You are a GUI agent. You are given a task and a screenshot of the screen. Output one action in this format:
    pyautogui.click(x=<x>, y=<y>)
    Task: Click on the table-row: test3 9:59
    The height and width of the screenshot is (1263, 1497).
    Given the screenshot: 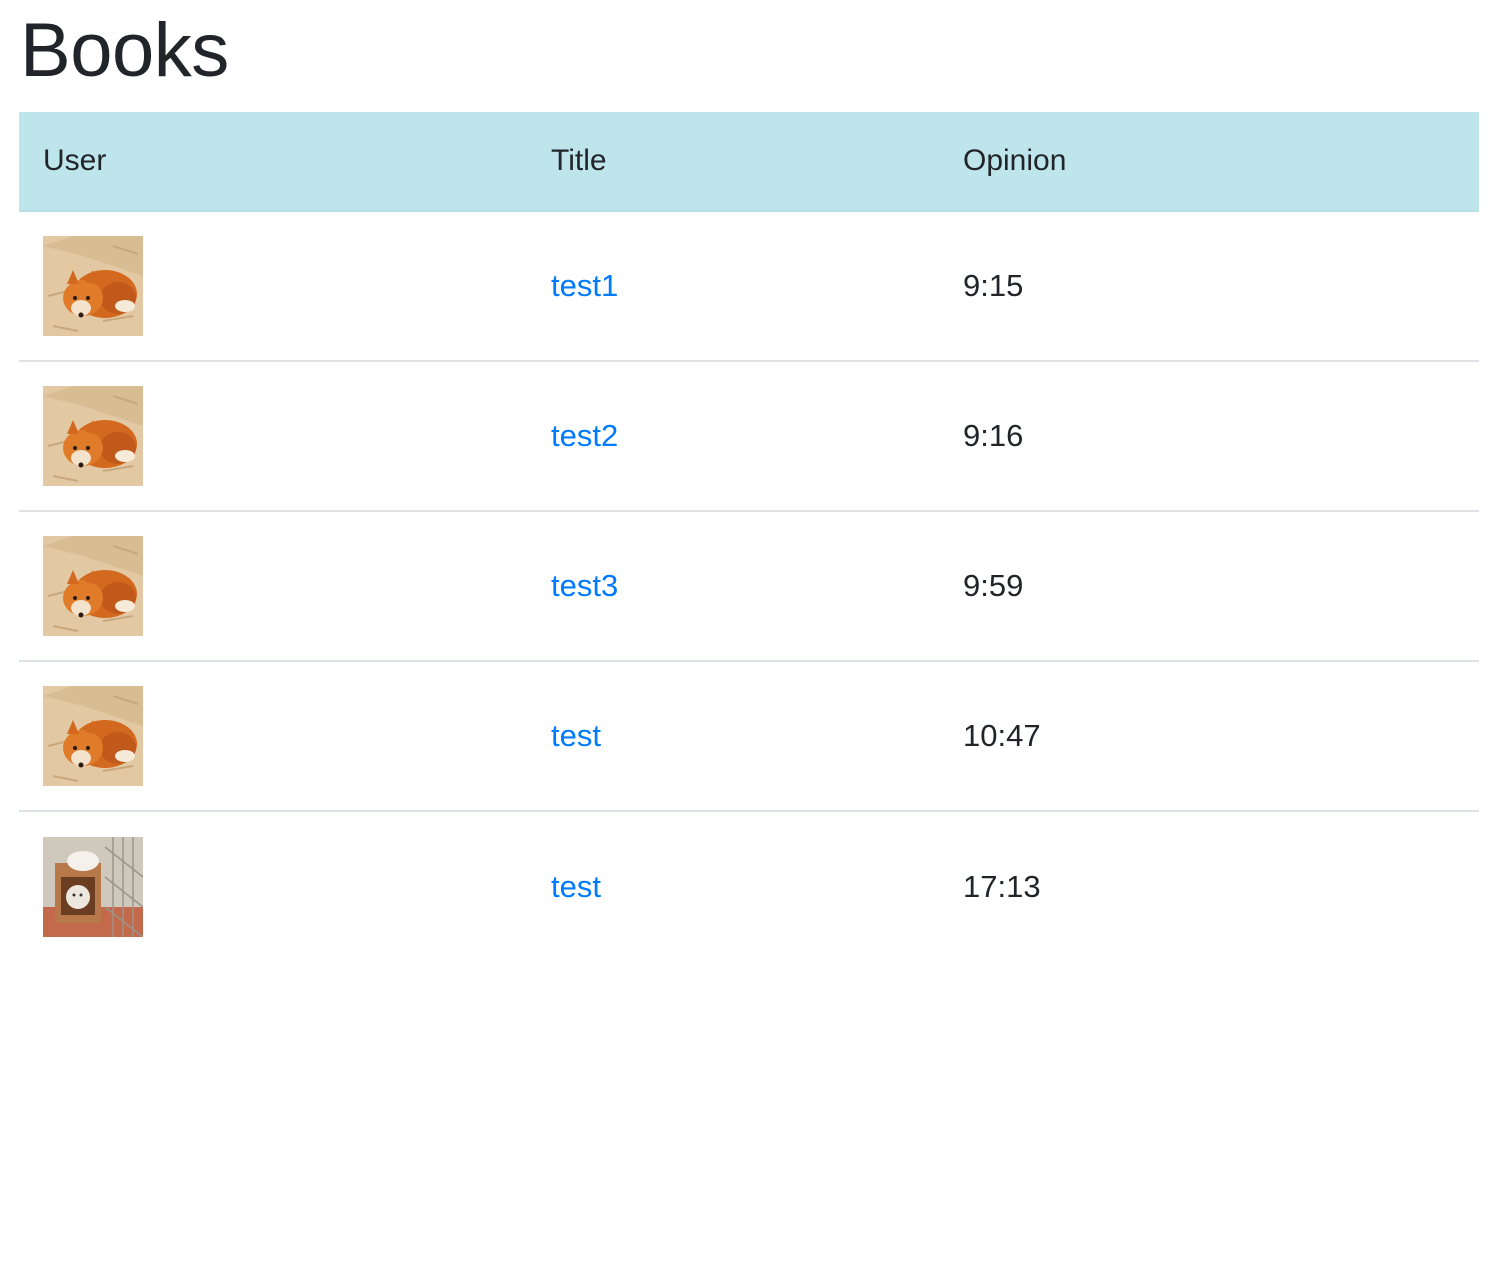 What is the action you would take?
    pyautogui.click(x=749, y=586)
    